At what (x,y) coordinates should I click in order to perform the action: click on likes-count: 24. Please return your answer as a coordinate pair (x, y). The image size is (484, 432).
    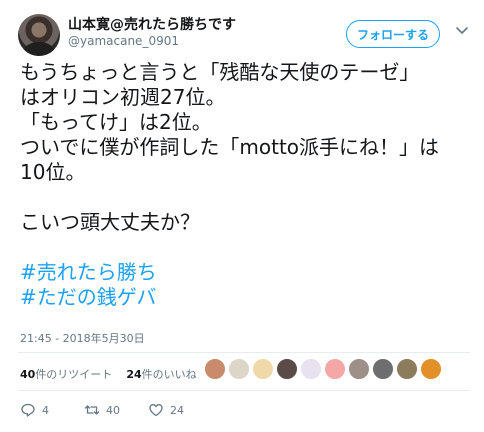
    Looking at the image, I should click on (133, 374).